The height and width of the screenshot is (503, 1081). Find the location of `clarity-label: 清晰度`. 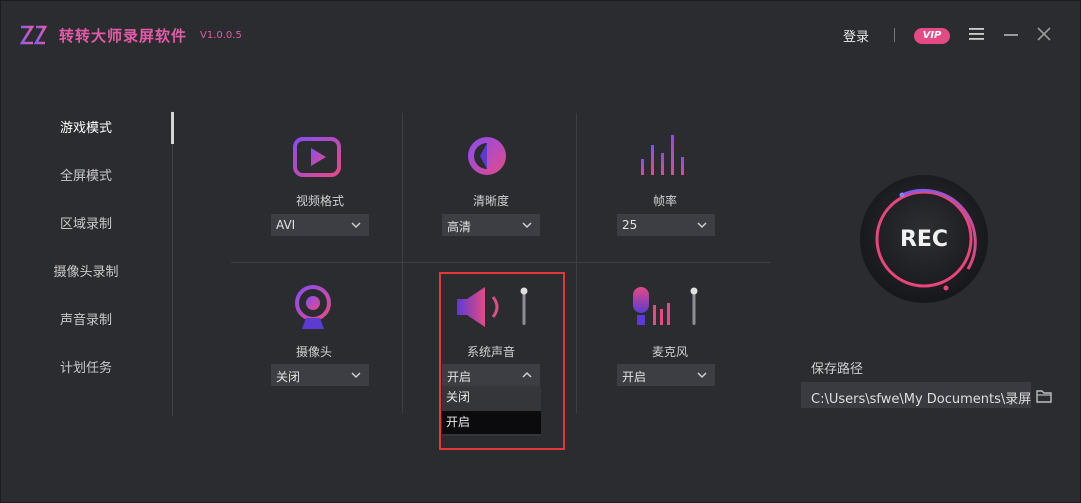

clarity-label: 清晰度 is located at coordinates (490, 201).